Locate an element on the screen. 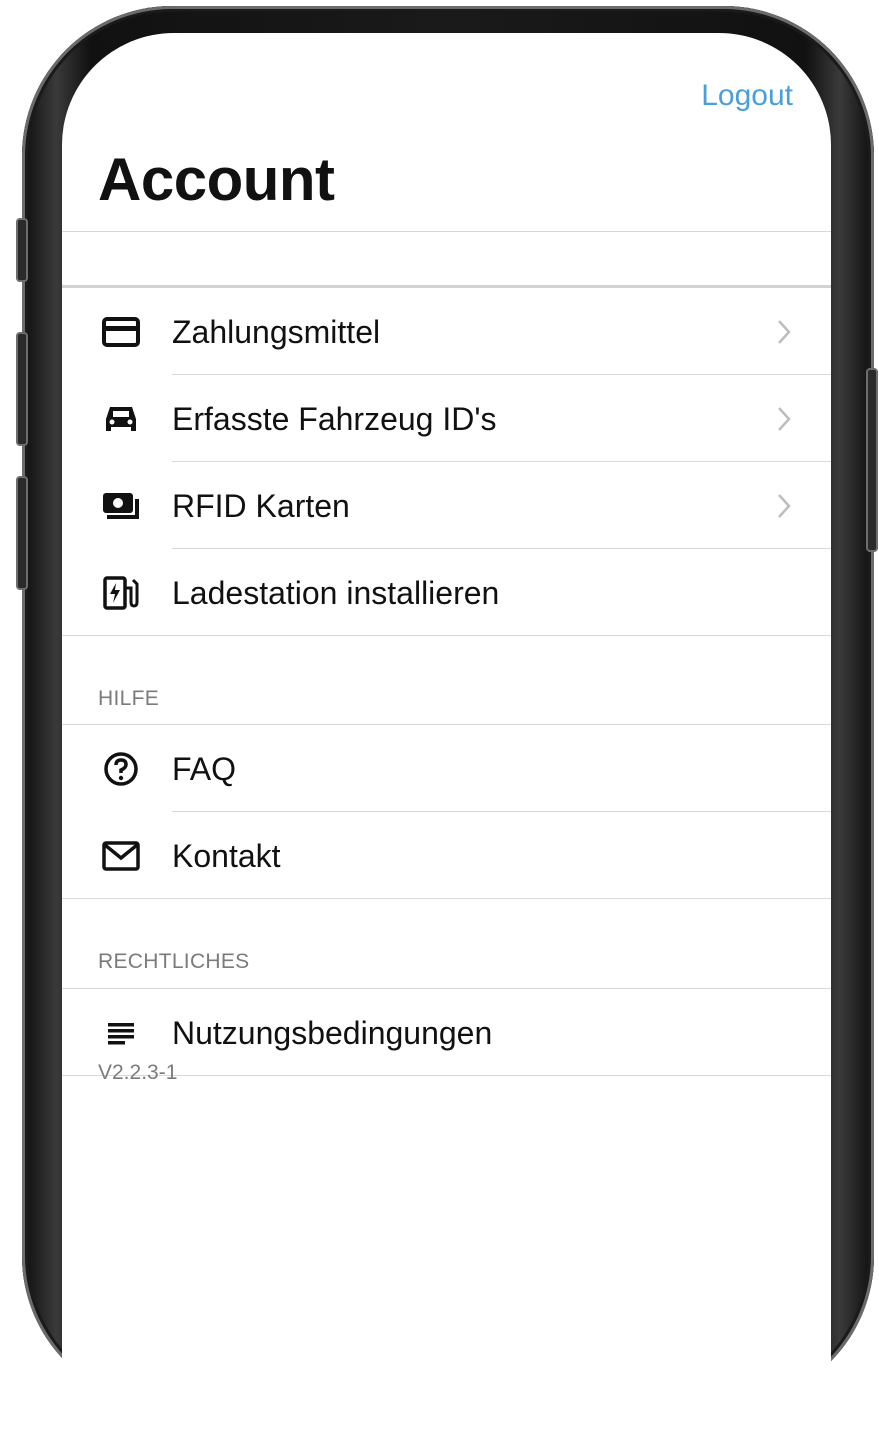  document-lines-icon is located at coordinates (121, 1033).